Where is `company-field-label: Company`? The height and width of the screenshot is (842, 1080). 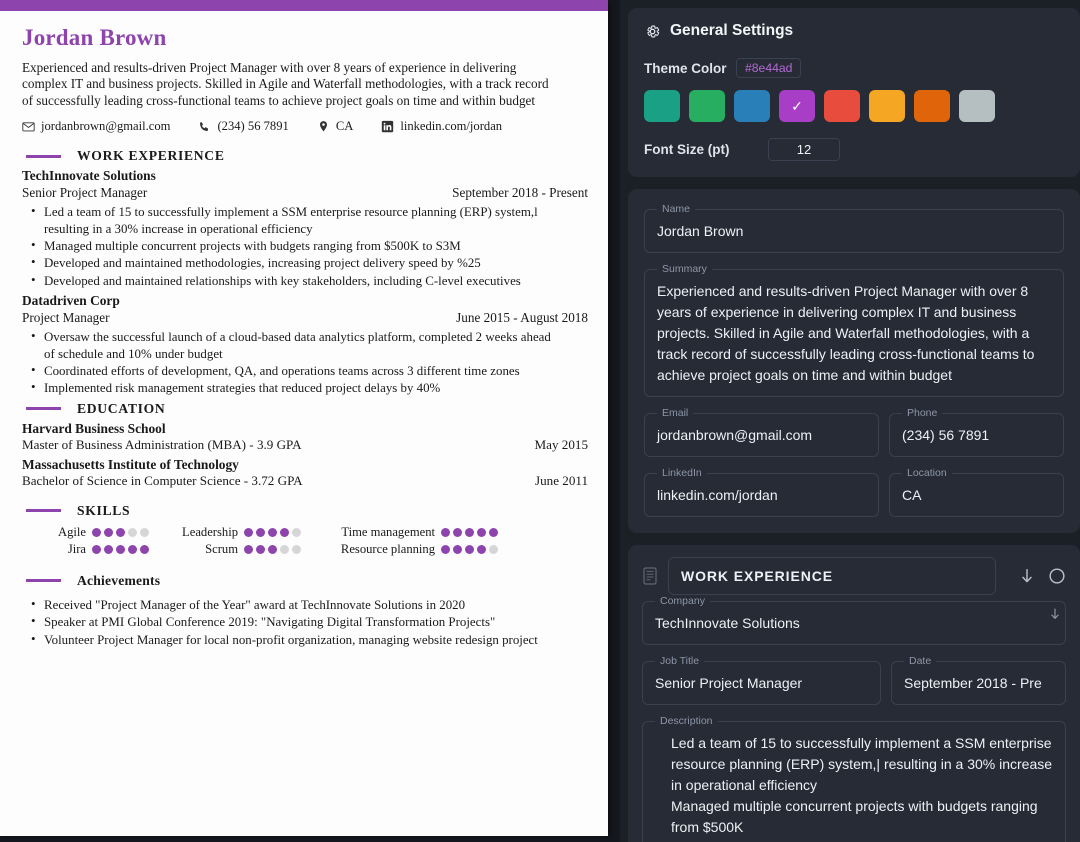 company-field-label: Company is located at coordinates (682, 601).